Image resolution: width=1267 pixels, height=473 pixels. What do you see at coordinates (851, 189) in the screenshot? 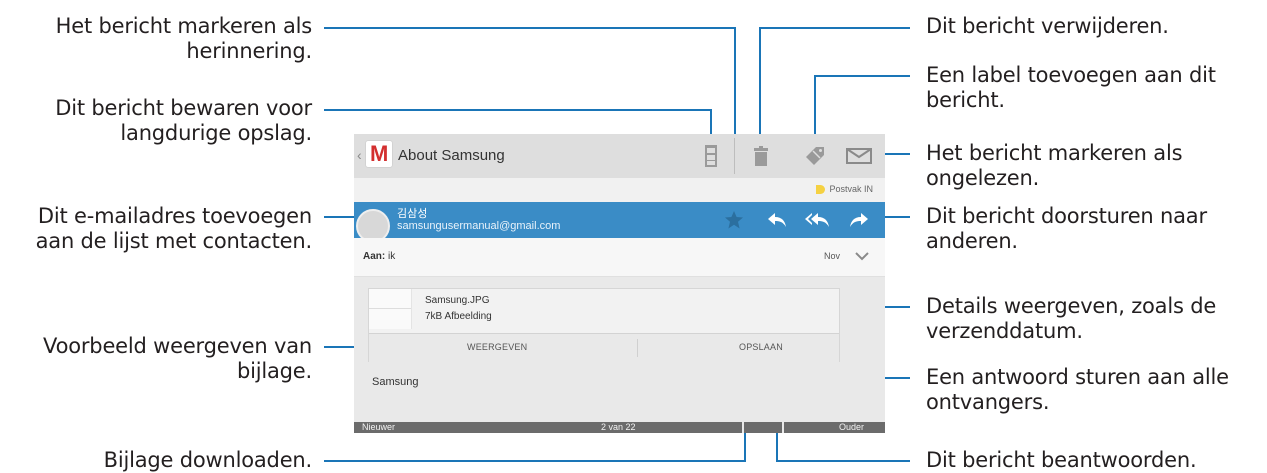
I see `folder-label-text: Postvak IN` at bounding box center [851, 189].